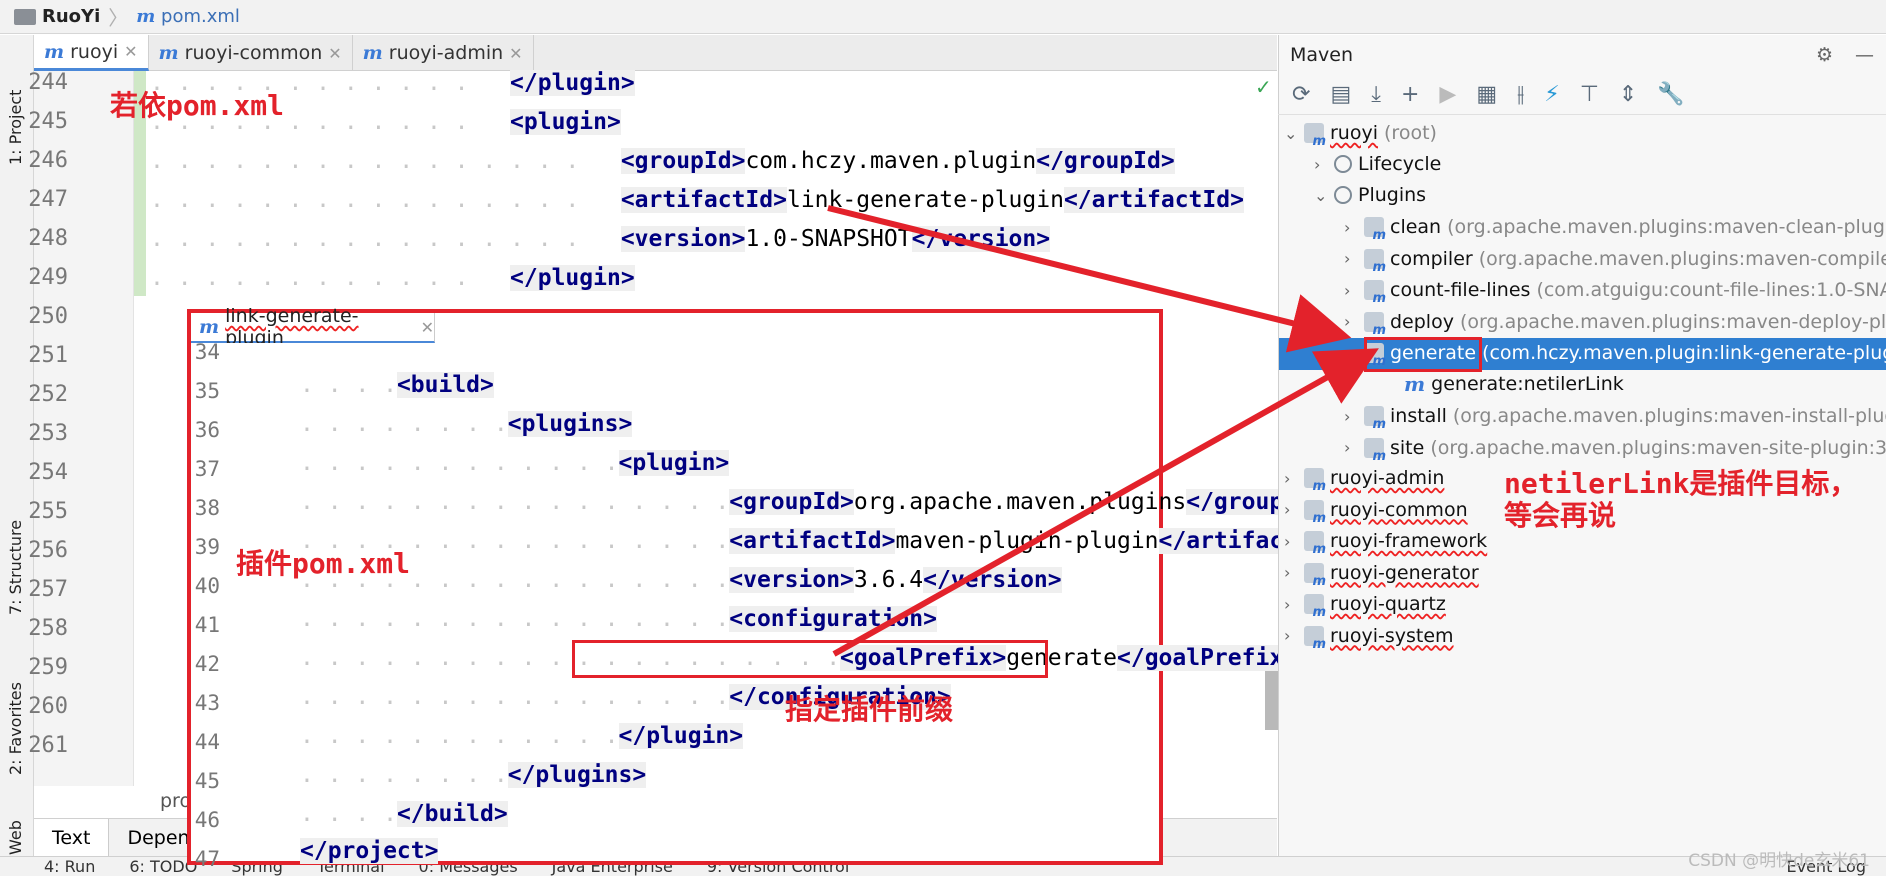 The width and height of the screenshot is (1886, 876). I want to click on arrow-artifact-to-generate, so click(1089, 279).